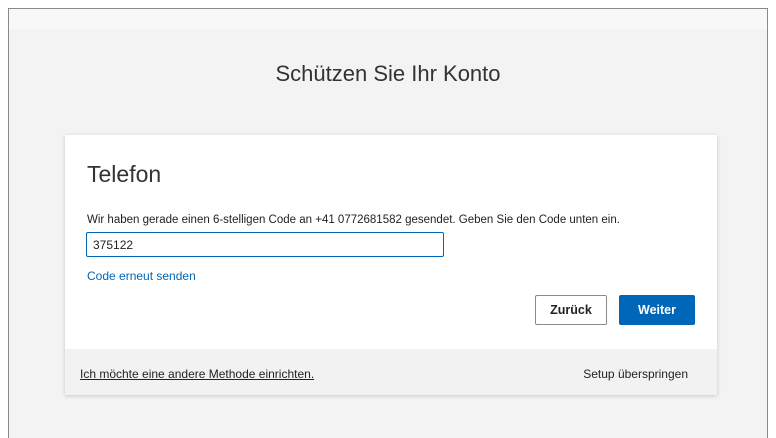 This screenshot has height=438, width=776. I want to click on top-strip, so click(388, 19).